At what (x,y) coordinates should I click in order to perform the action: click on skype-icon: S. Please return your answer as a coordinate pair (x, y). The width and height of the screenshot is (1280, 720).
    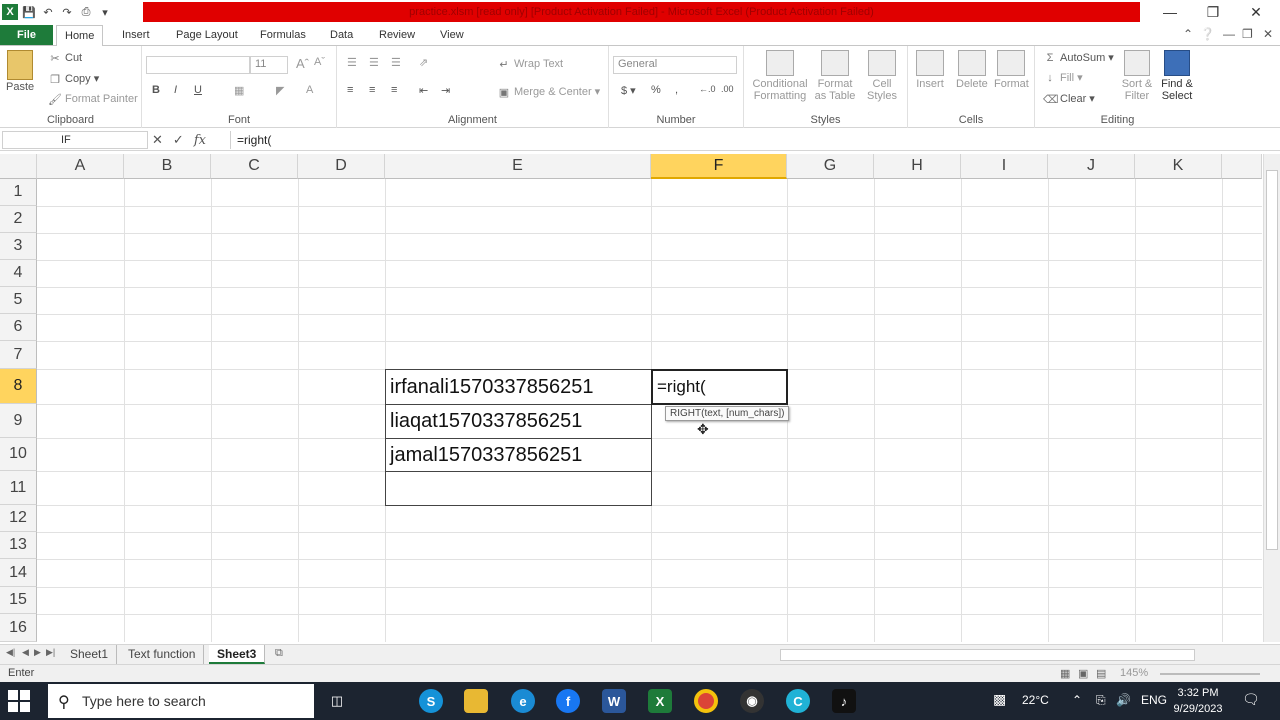
    Looking at the image, I should click on (431, 701).